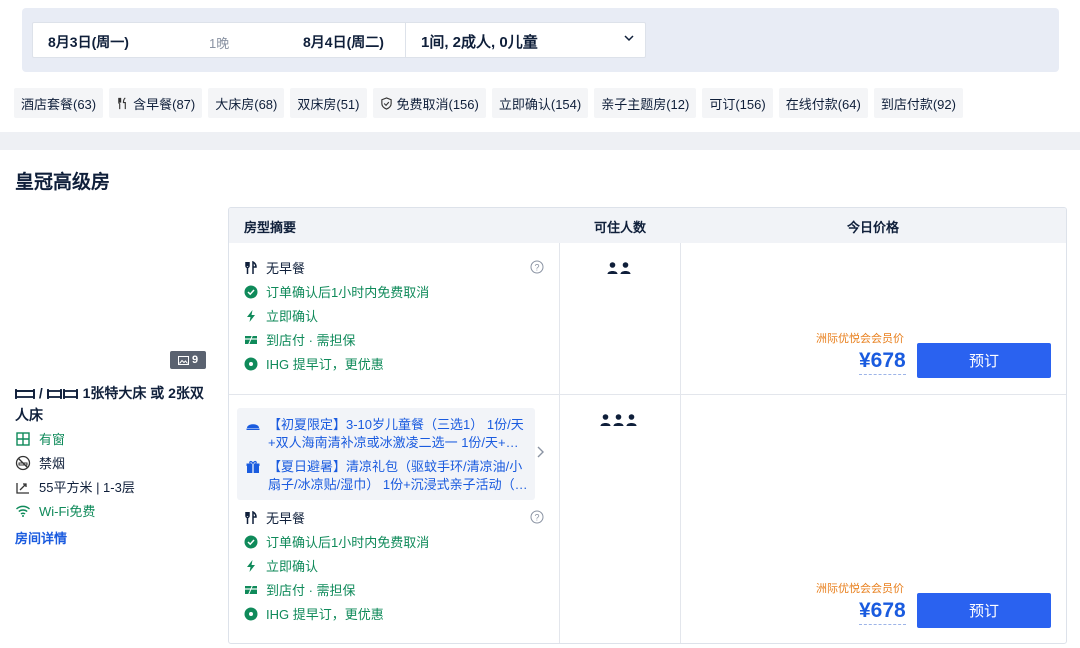 This screenshot has height=648, width=1080. Describe the element at coordinates (386, 103) in the screenshot. I see `shield-check-icon` at that location.